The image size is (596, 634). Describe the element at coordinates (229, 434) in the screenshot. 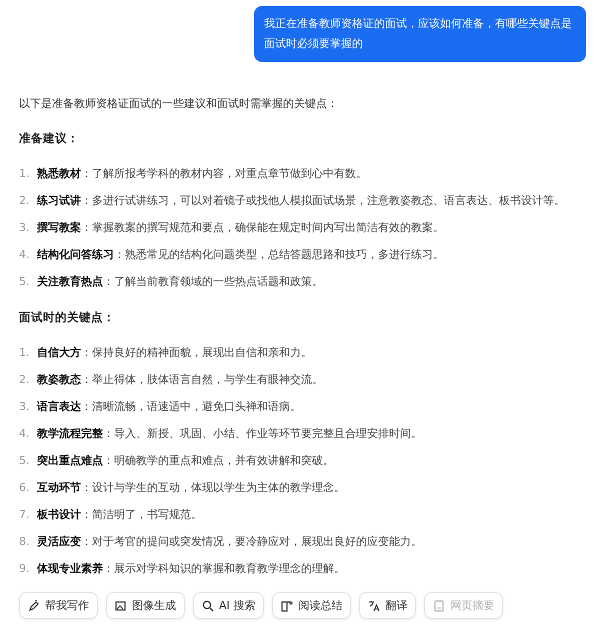

I see `list-item-text: 教学流程完整：导入、新授、巩固、小结、作业等环节要完整且合理安排时间。` at that location.